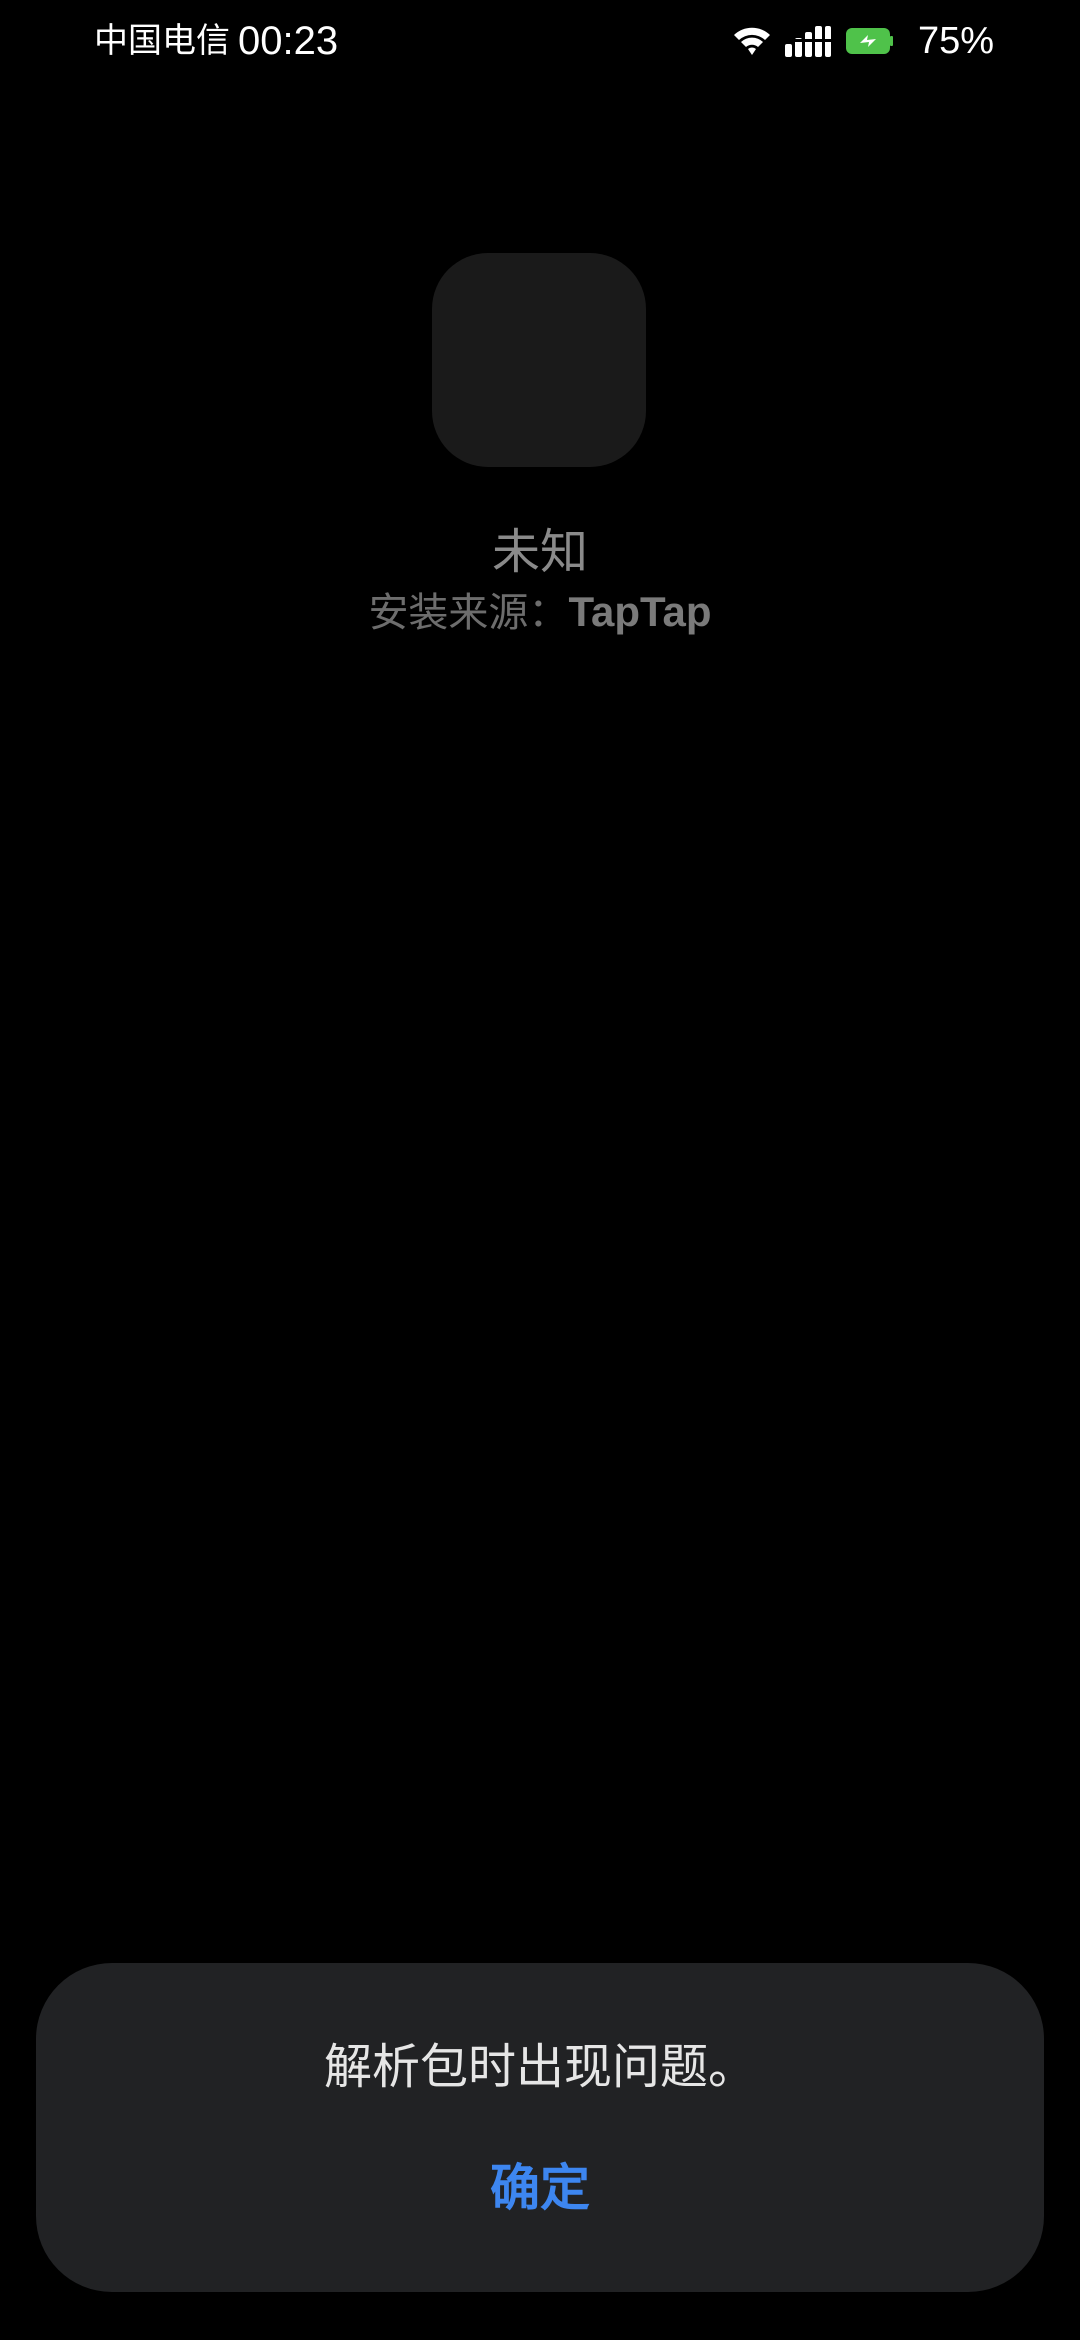 The height and width of the screenshot is (2340, 1080). What do you see at coordinates (540, 40) in the screenshot?
I see `status-bar: 中国电信 00:23 75%` at bounding box center [540, 40].